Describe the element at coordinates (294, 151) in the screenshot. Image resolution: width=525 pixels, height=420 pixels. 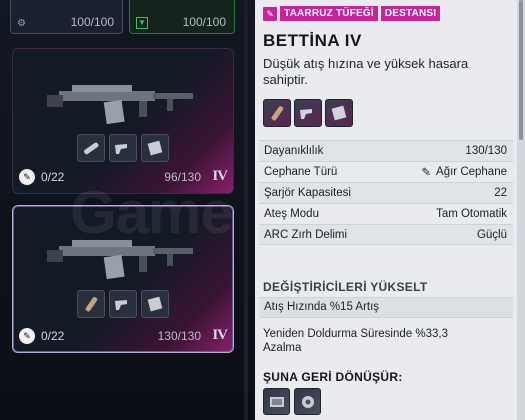
I see `stat-label: Dayanıklılık` at that location.